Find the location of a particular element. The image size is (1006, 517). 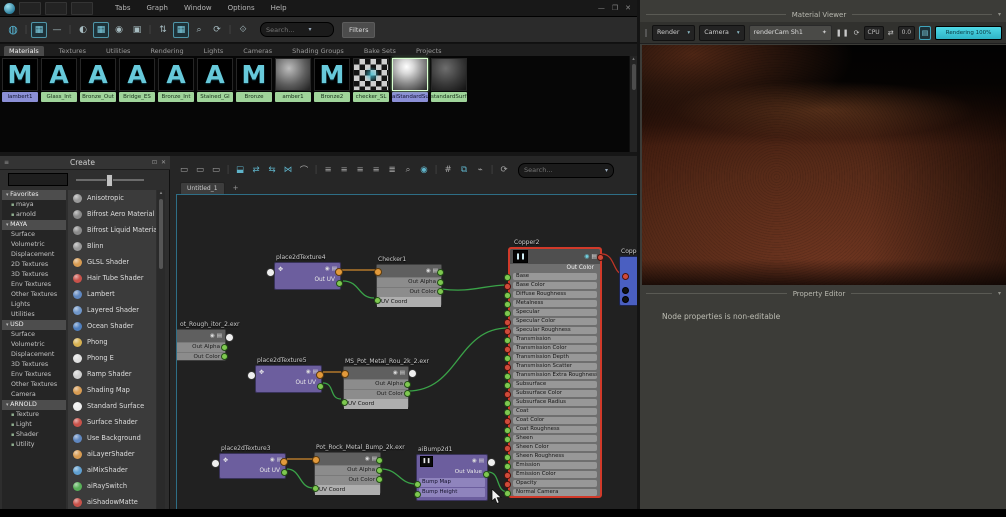

port-dot-surfaceshader is located at coordinates (625, 276).